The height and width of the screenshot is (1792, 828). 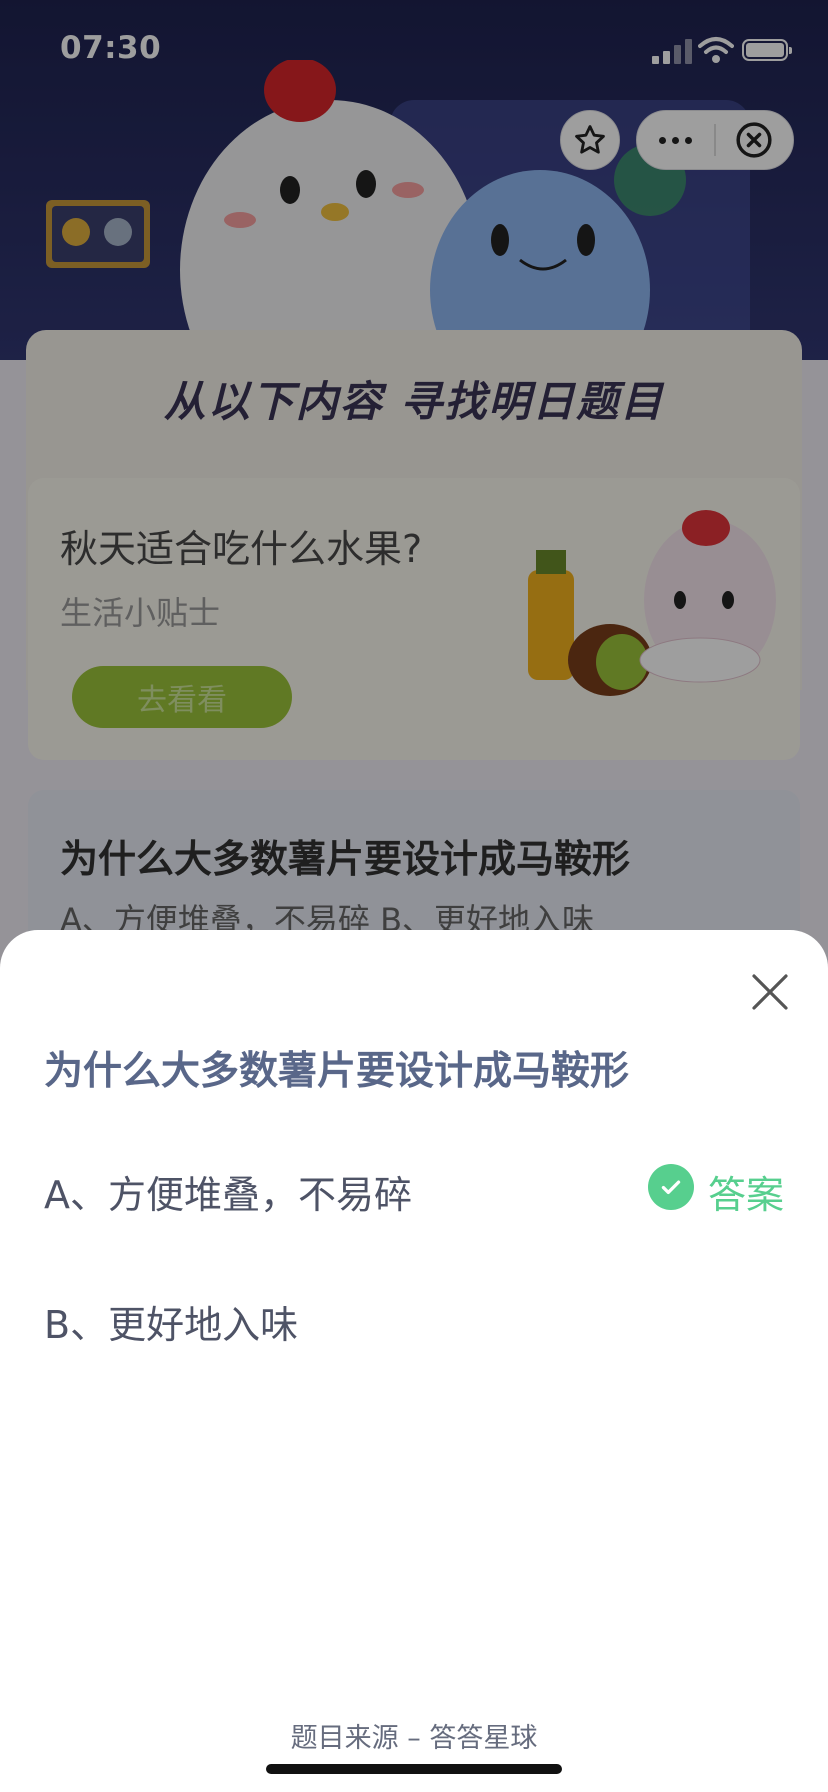 What do you see at coordinates (414, 1738) in the screenshot?
I see `question-source: 题目来源 – 答答星球` at bounding box center [414, 1738].